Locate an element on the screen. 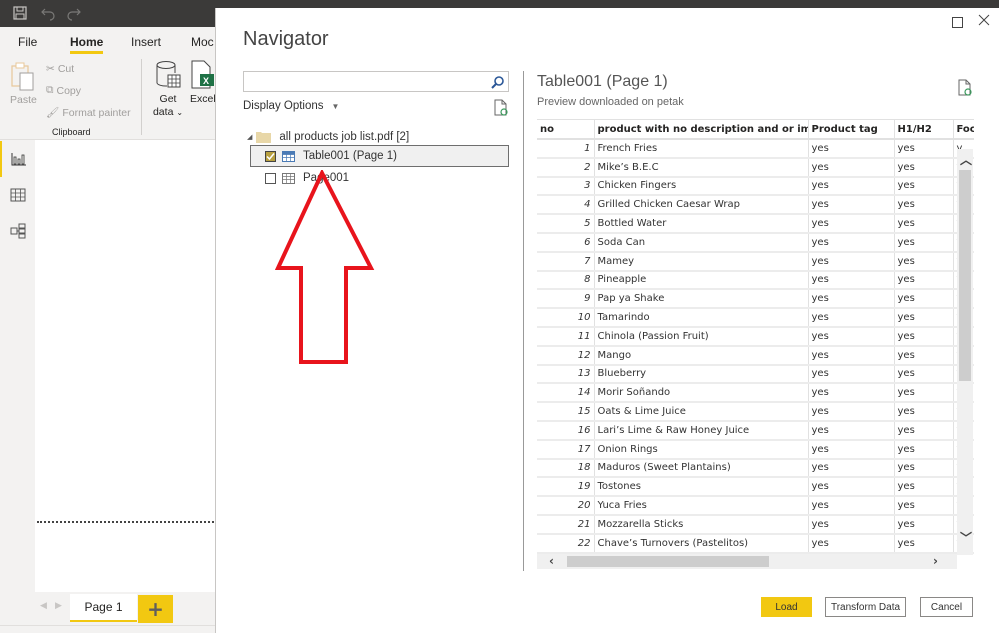  cancel-button: Cancel is located at coordinates (946, 607).